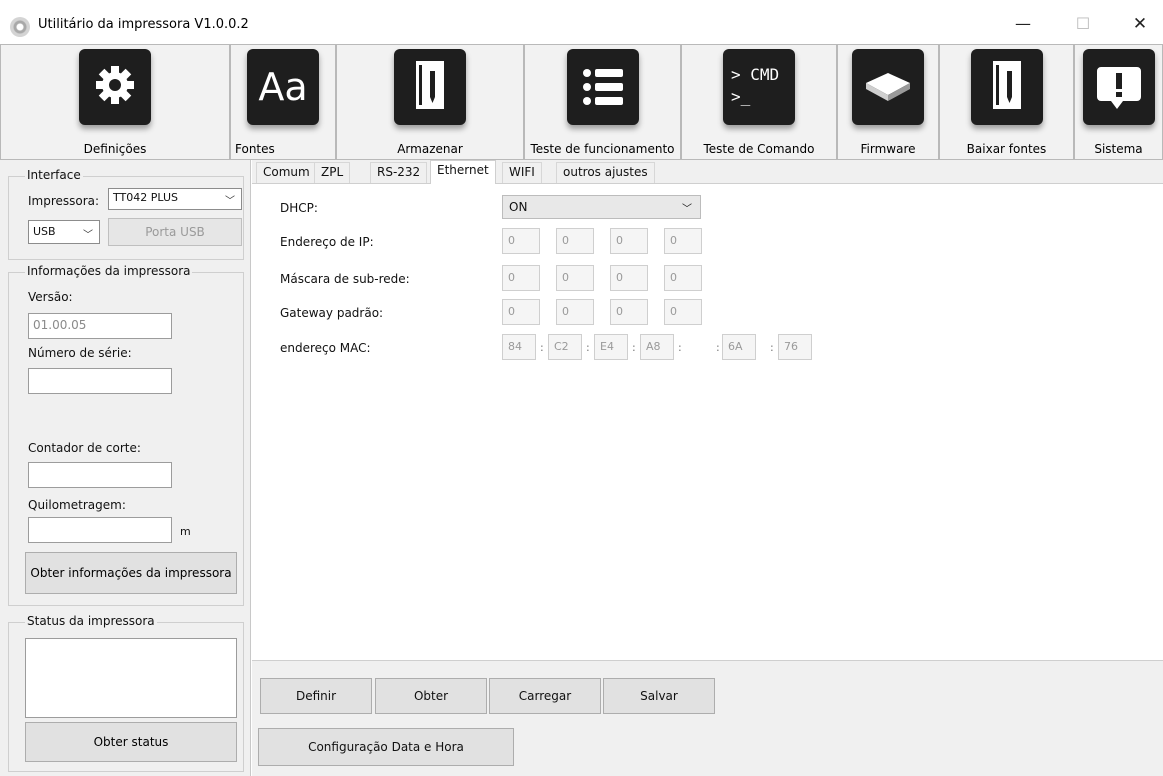 This screenshot has width=1163, height=776. I want to click on toolbar-label: Teste de Comando, so click(759, 149).